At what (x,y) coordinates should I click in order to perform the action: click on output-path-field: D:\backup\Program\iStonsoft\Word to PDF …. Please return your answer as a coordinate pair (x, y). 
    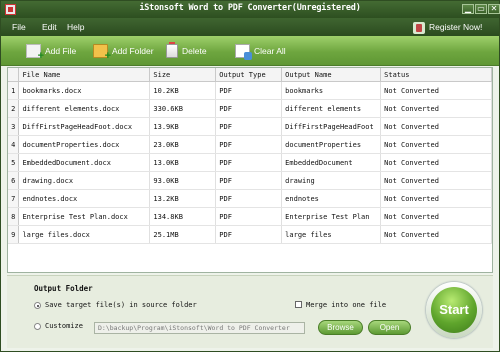
    Looking at the image, I should click on (199, 328).